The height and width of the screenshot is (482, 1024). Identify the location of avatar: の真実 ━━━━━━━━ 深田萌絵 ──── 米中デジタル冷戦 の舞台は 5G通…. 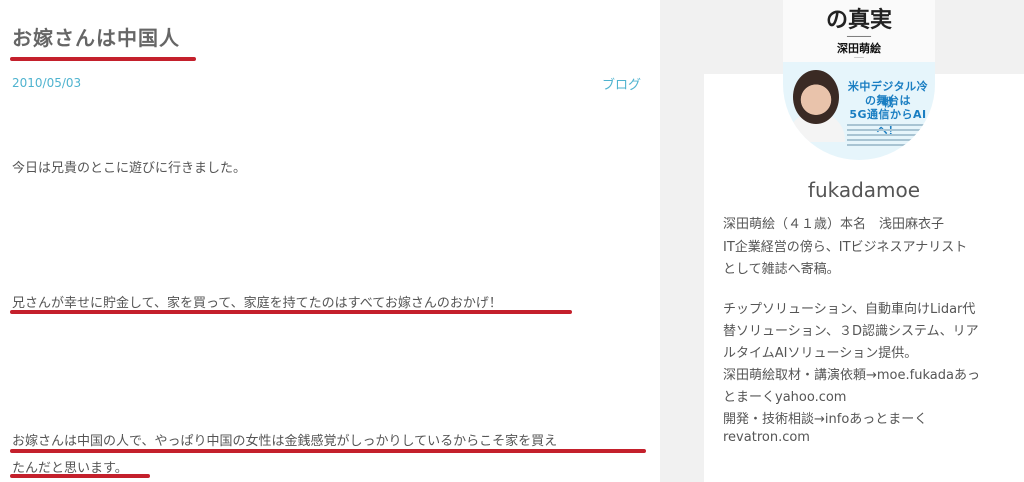
(859, 80).